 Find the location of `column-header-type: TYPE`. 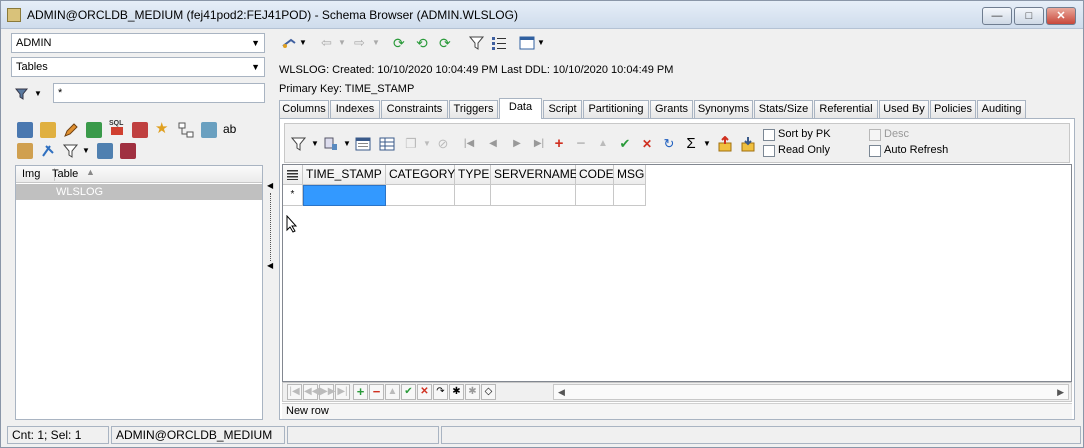

column-header-type: TYPE is located at coordinates (473, 175).